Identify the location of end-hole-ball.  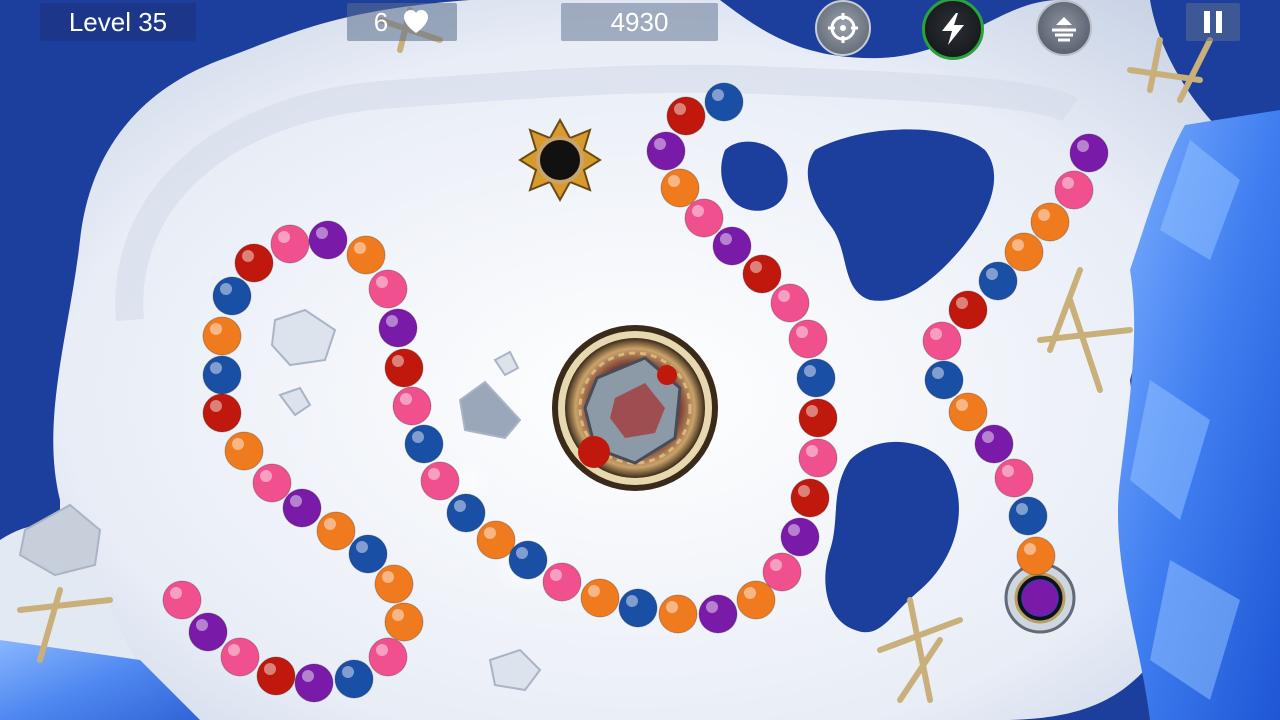
(1040, 598).